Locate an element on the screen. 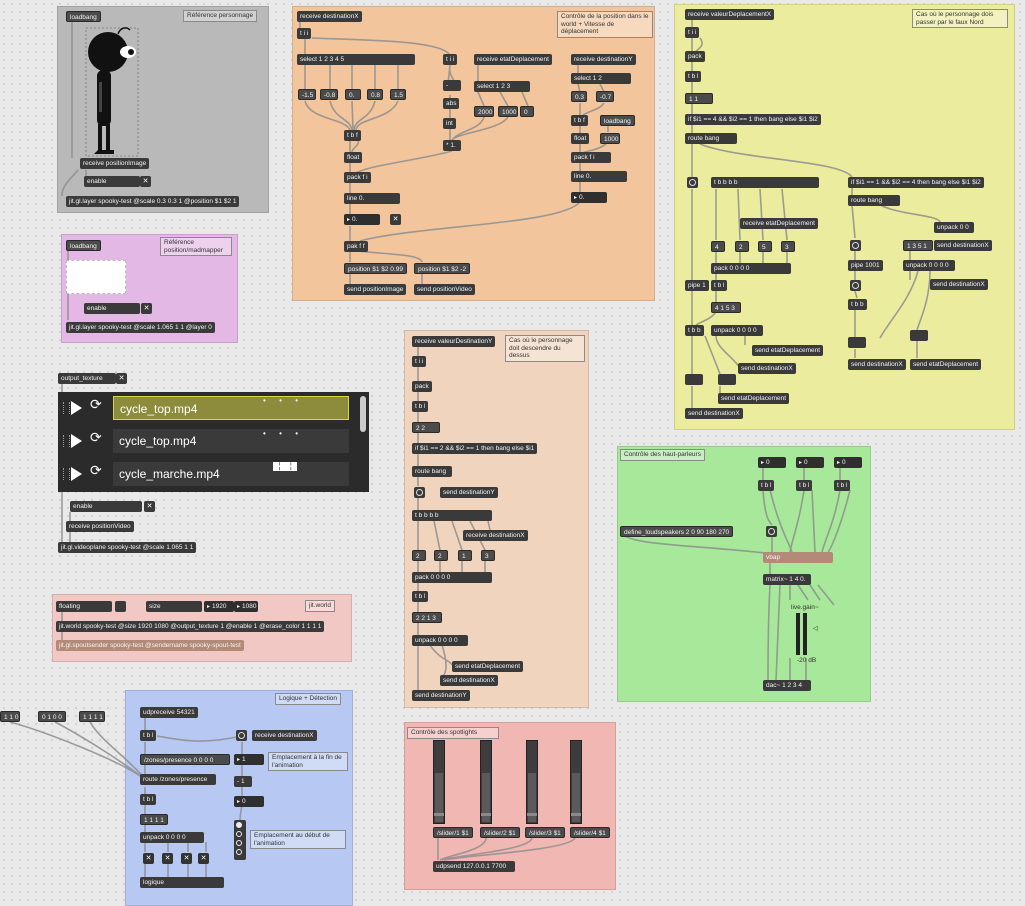  receive-destinationy: receive destinationY is located at coordinates (603, 59).